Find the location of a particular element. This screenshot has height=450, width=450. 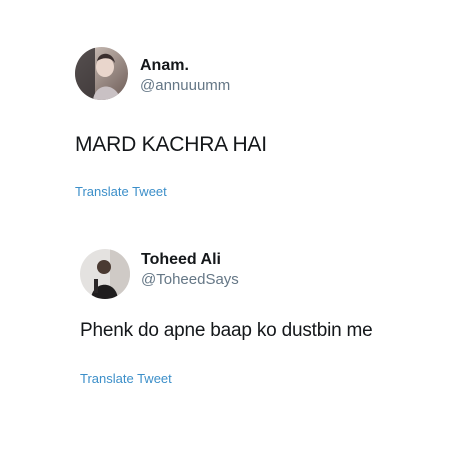

display-name: Anam. is located at coordinates (164, 66).